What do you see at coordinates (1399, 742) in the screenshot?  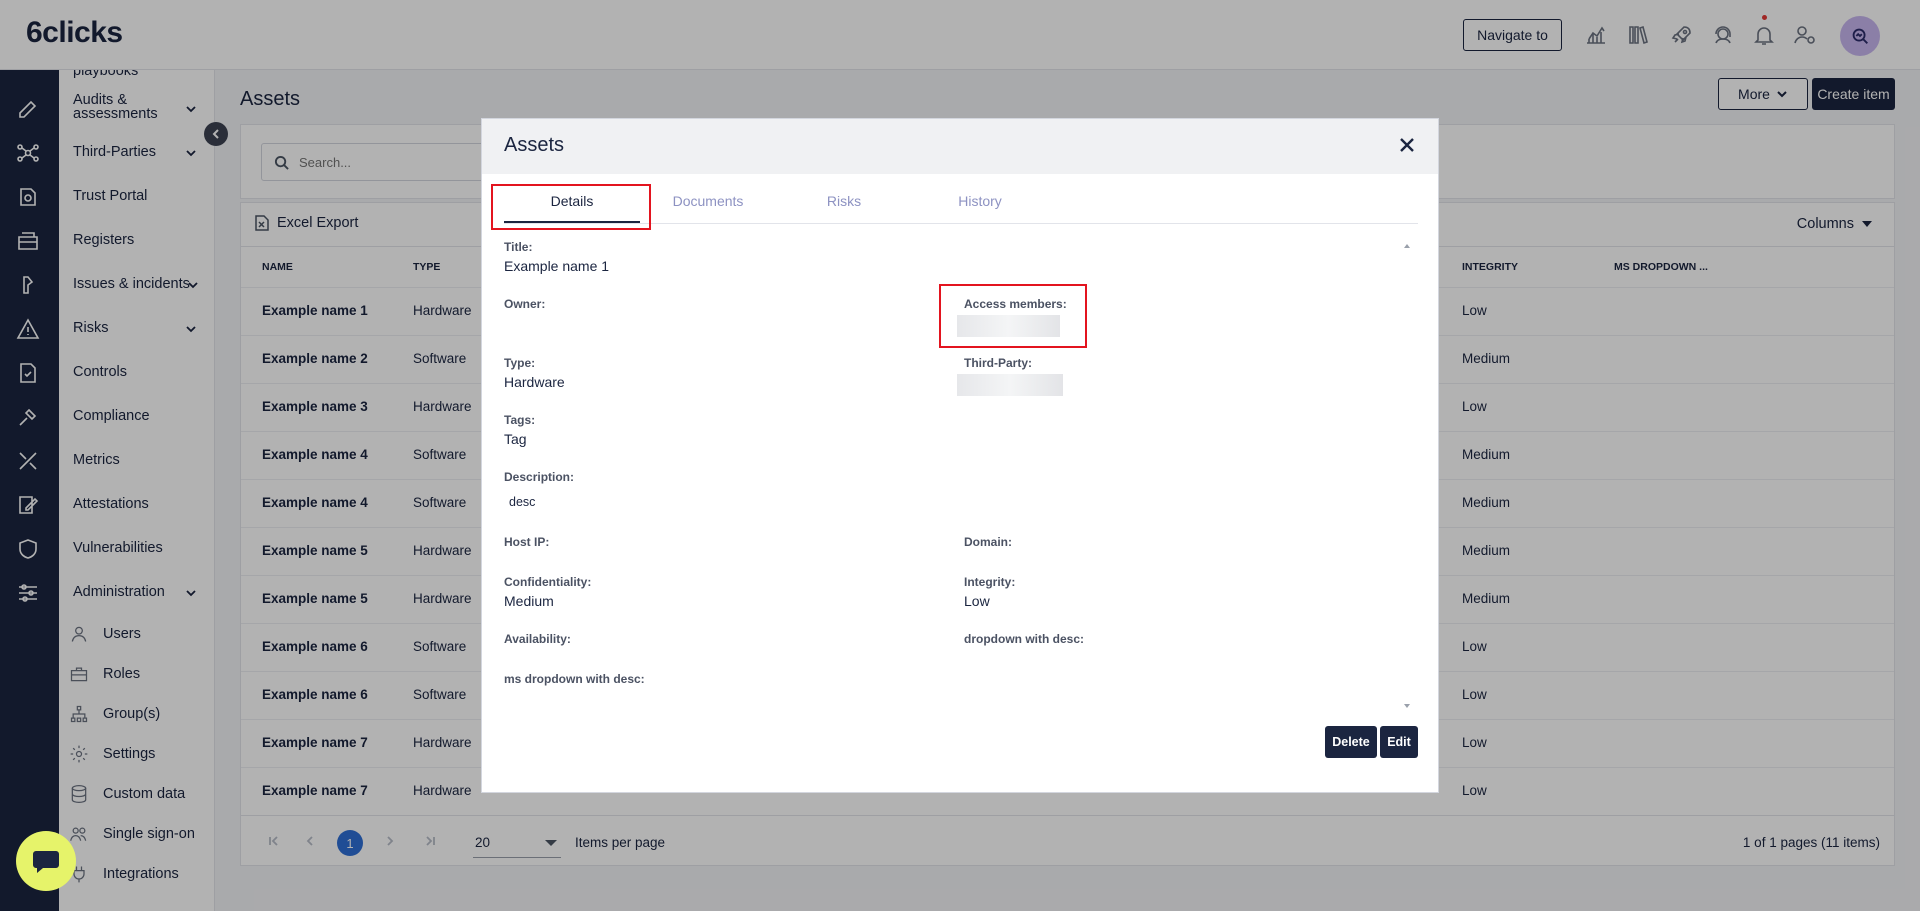 I see `edit-button: Edit` at bounding box center [1399, 742].